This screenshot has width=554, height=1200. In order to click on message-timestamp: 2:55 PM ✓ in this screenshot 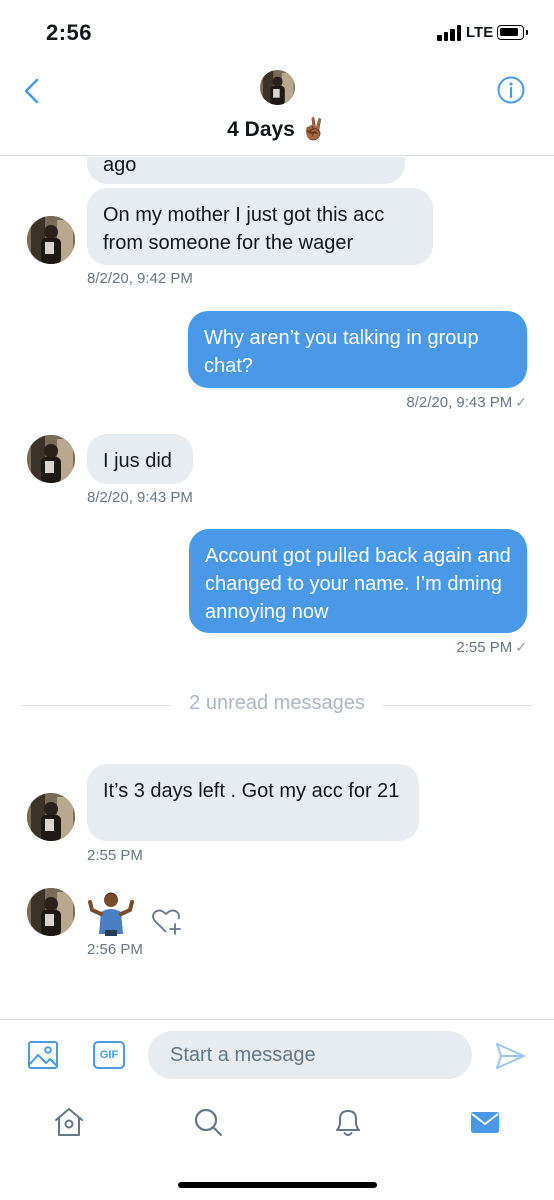, I will do `click(491, 647)`.